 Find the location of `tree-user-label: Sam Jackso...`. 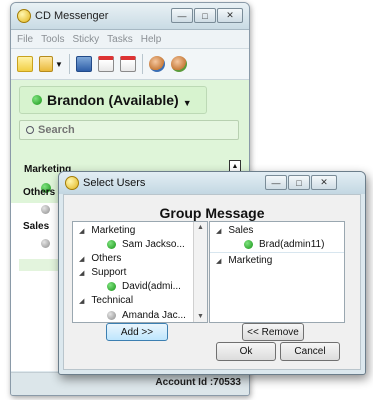

tree-user-label: Sam Jackso... is located at coordinates (153, 244).